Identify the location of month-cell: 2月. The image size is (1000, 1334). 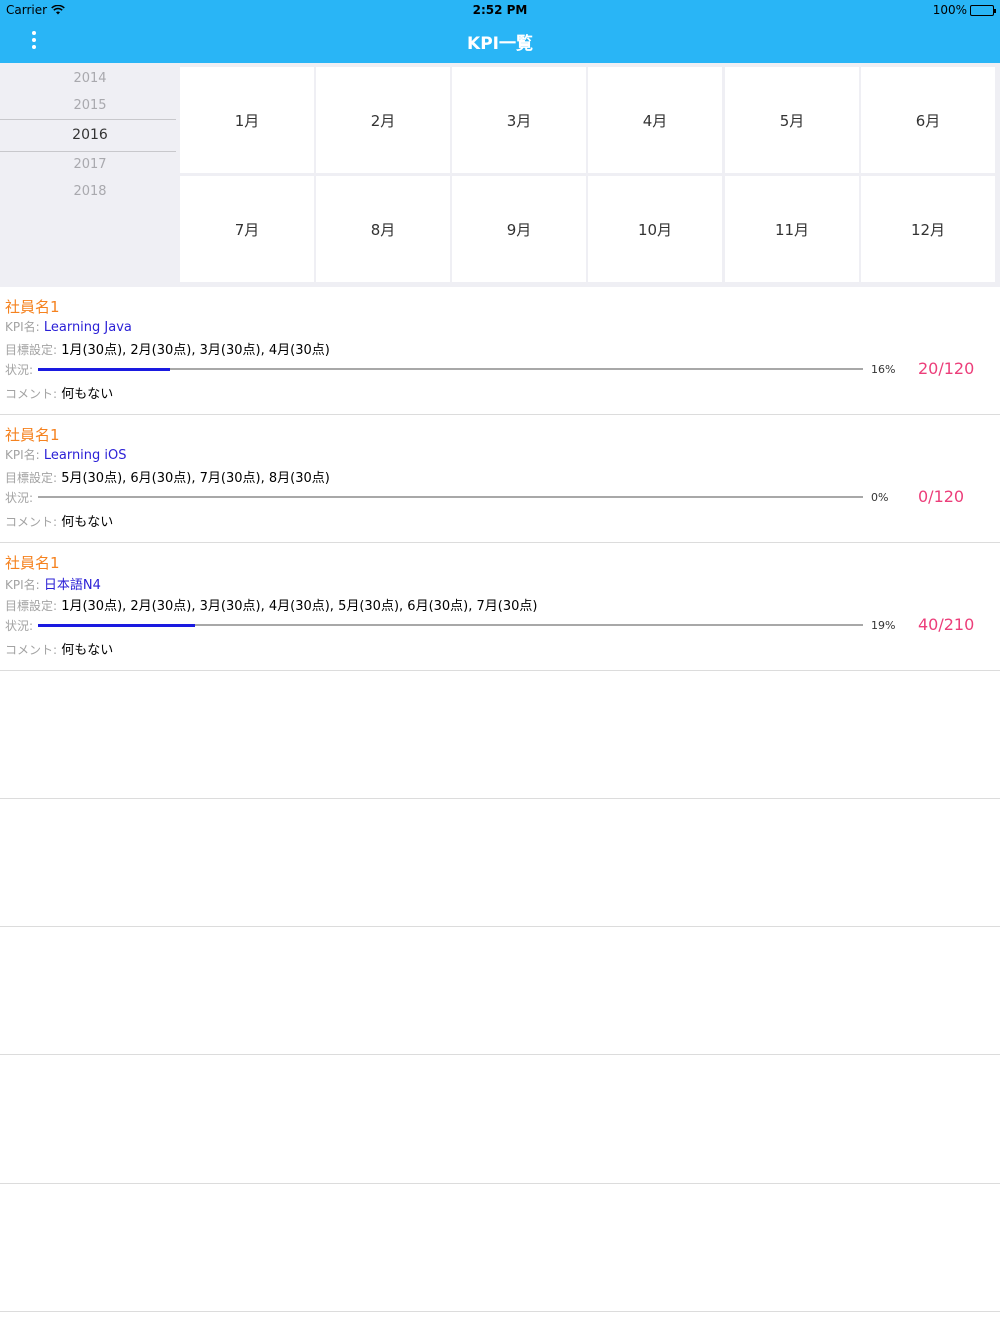
(383, 120).